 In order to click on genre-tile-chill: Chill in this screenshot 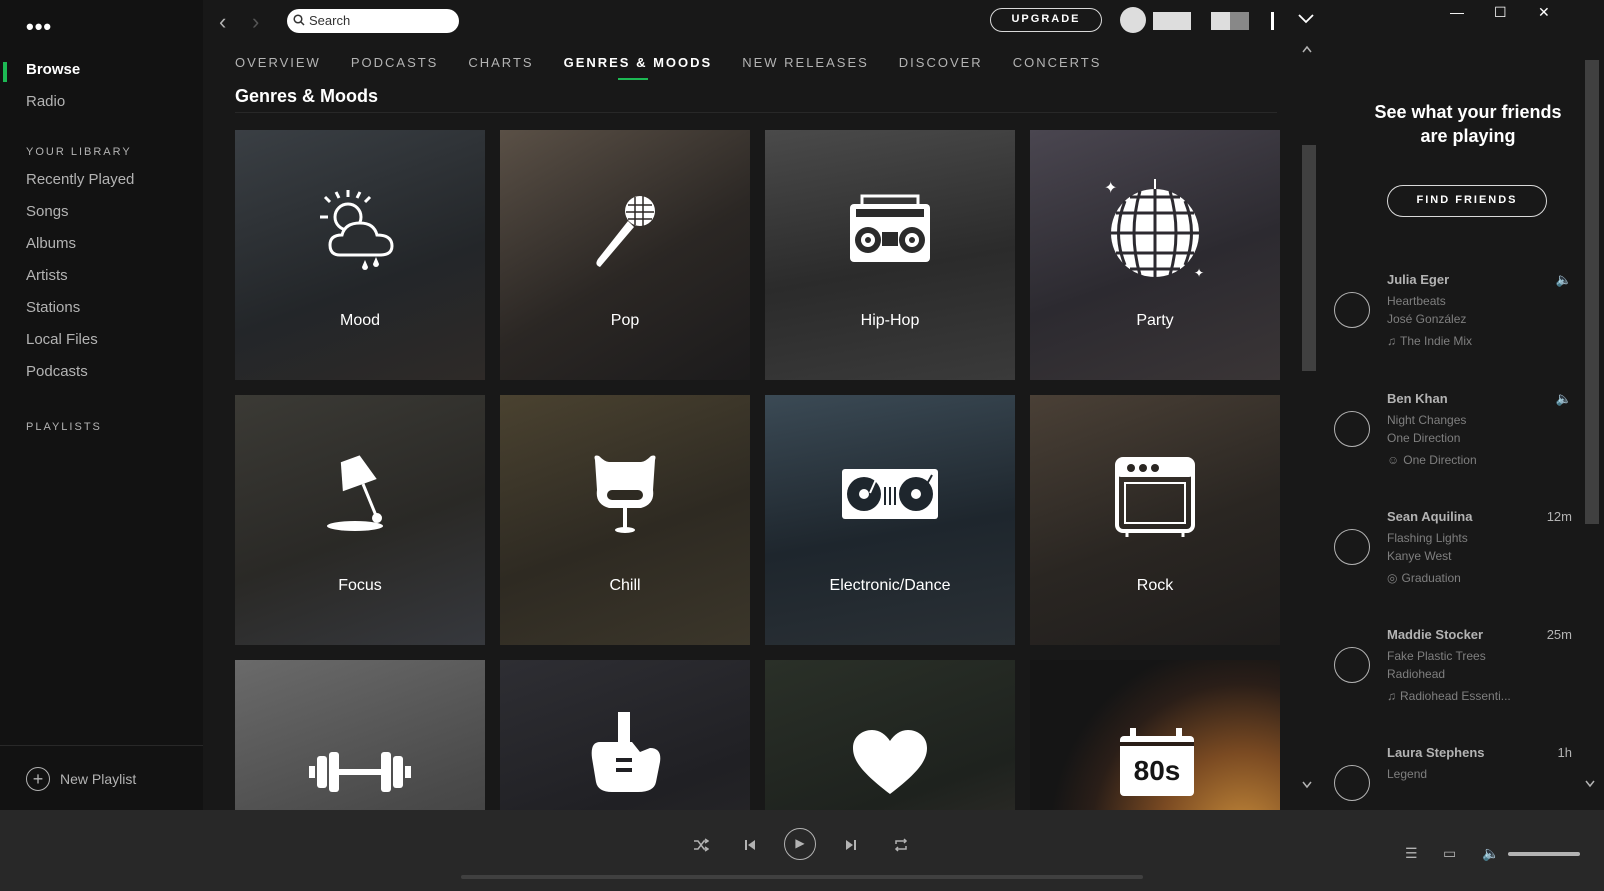, I will do `click(625, 520)`.